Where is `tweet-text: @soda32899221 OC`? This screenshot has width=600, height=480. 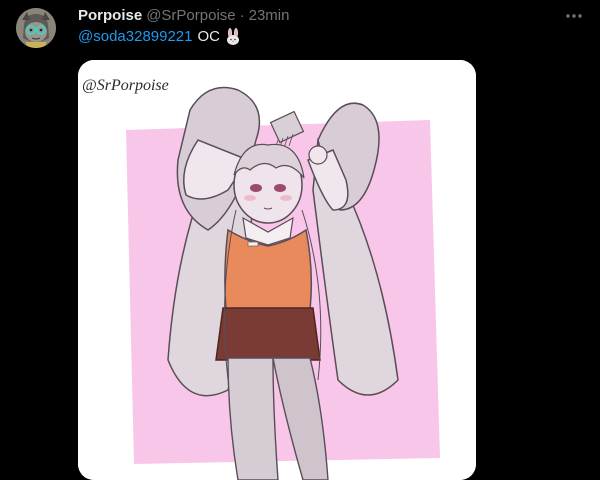
tweet-text: @soda32899221 OC is located at coordinates (160, 37).